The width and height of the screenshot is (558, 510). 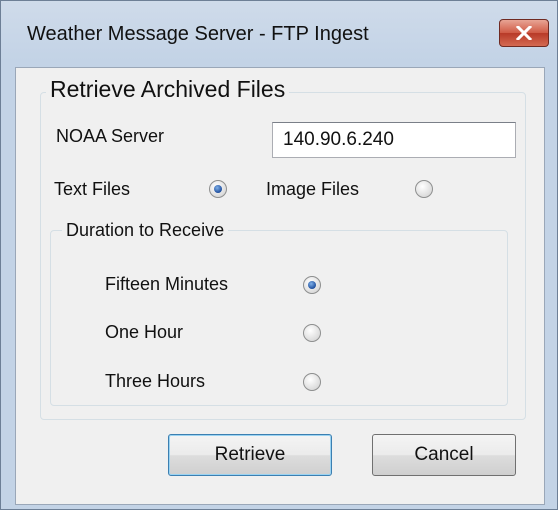 I want to click on three-hours-radio, so click(x=312, y=382).